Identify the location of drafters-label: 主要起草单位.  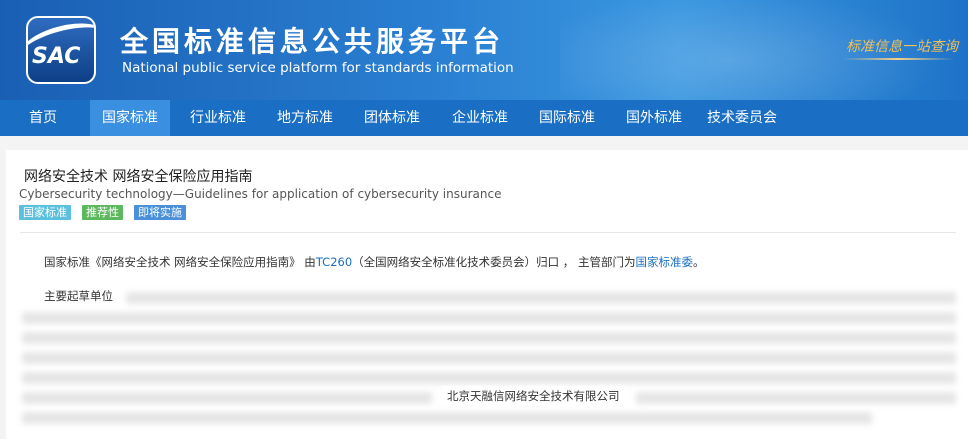
(78, 296).